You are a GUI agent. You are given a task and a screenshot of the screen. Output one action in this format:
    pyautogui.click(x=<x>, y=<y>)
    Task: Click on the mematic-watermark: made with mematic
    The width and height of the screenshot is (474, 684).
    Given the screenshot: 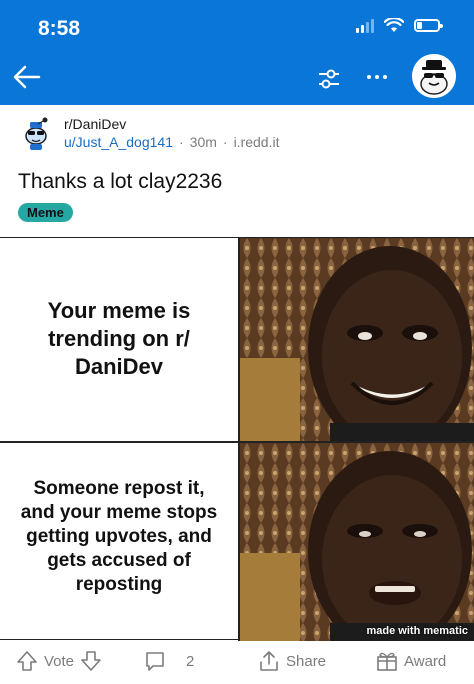 What is the action you would take?
    pyautogui.click(x=417, y=631)
    